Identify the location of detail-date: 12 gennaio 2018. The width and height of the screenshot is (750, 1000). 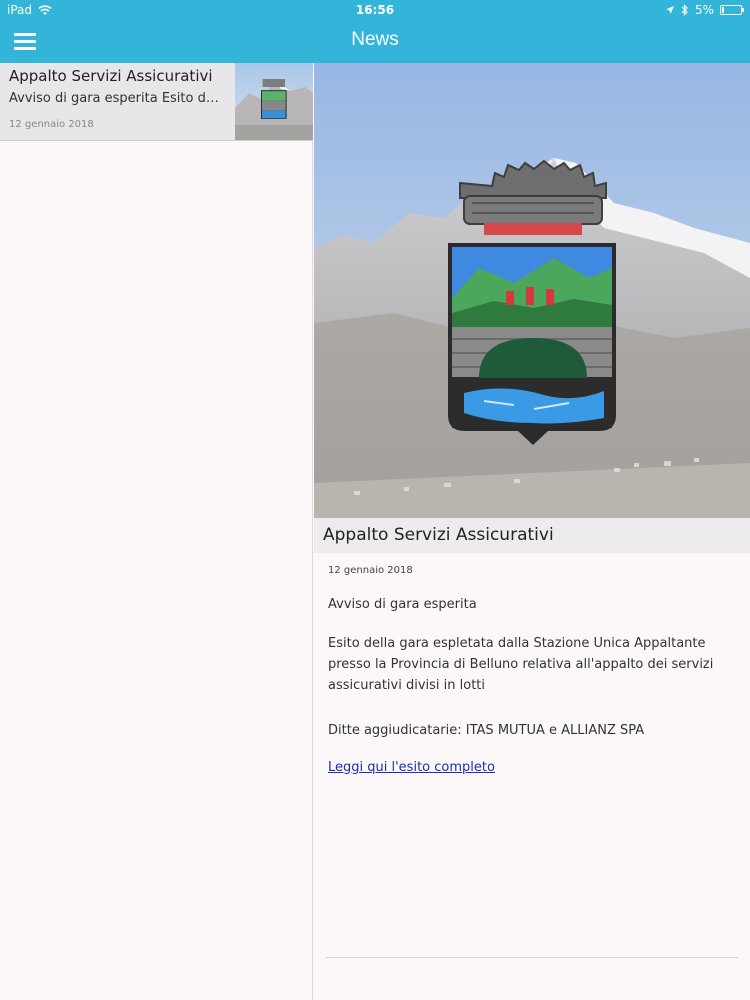
(370, 570).